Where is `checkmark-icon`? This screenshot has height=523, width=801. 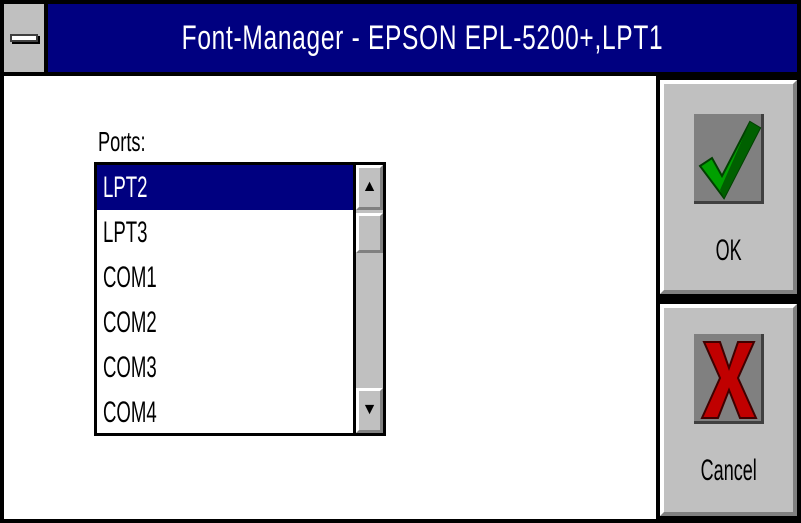
checkmark-icon is located at coordinates (729, 159).